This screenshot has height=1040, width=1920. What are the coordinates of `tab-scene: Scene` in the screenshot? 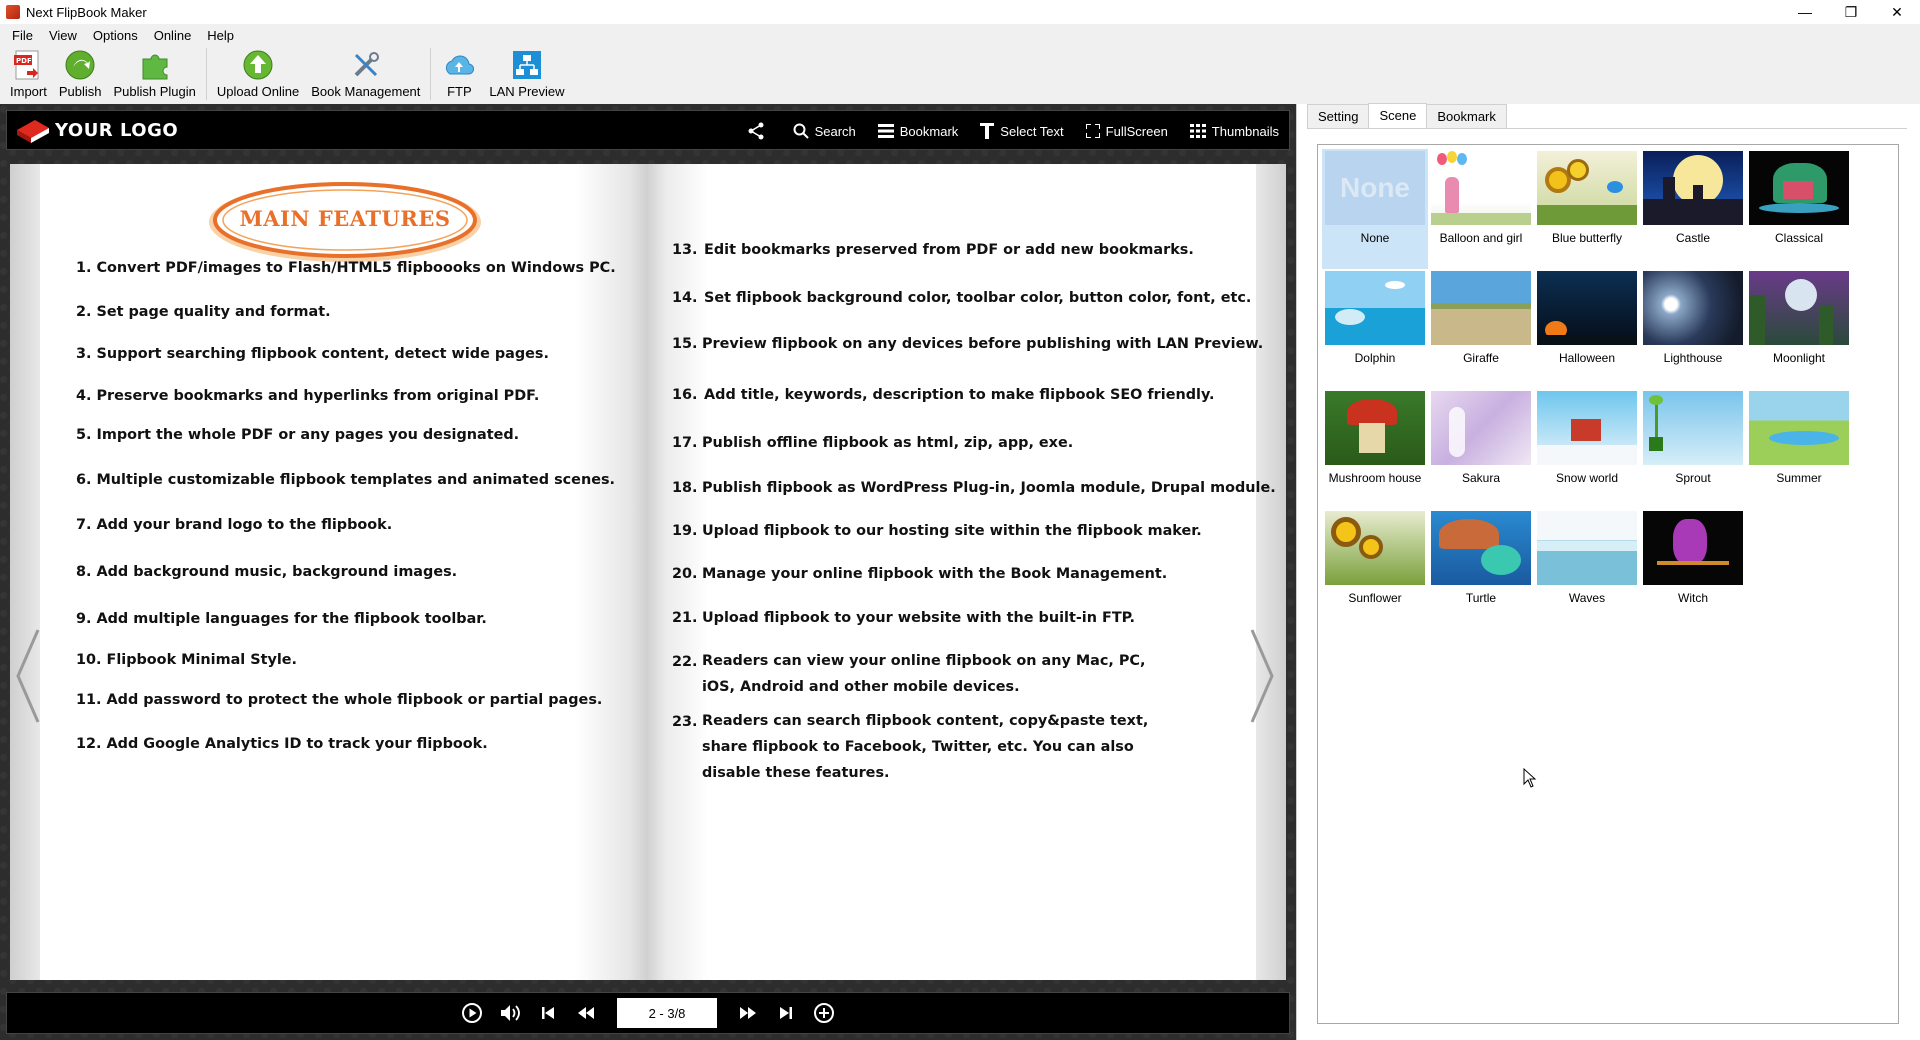 It's located at (1398, 116).